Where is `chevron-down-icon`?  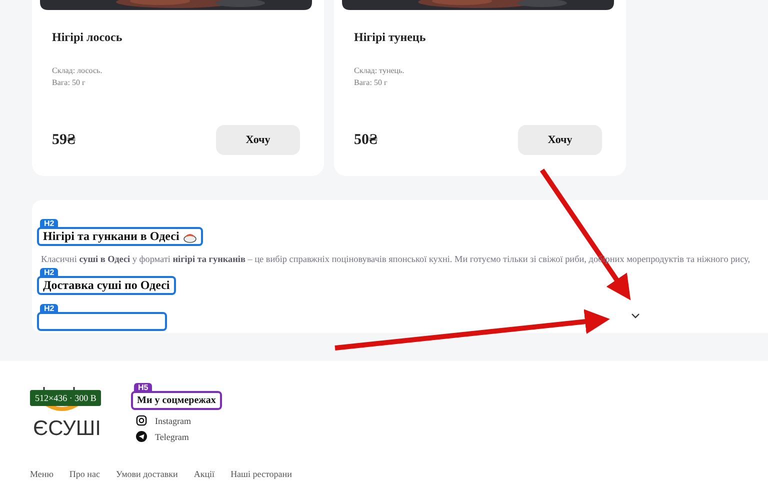 chevron-down-icon is located at coordinates (635, 316).